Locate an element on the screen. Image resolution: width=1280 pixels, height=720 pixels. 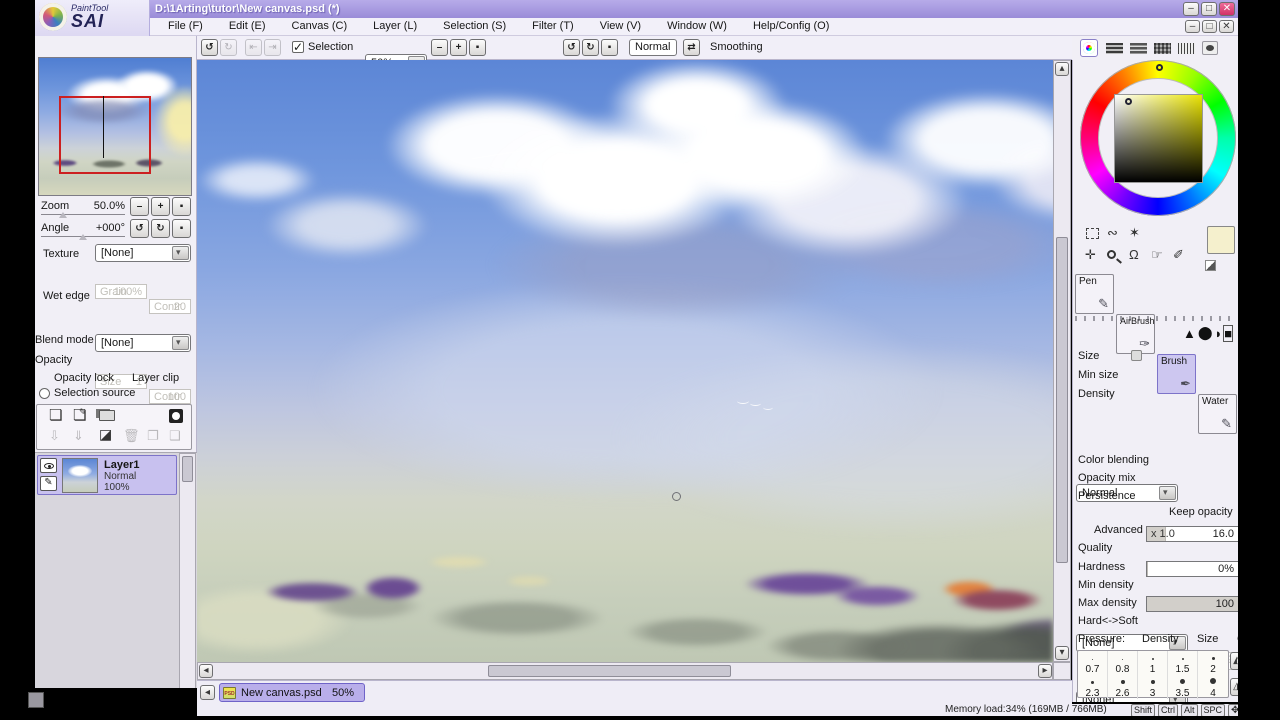
merge-down-icon: ⇓ is located at coordinates (78, 435).